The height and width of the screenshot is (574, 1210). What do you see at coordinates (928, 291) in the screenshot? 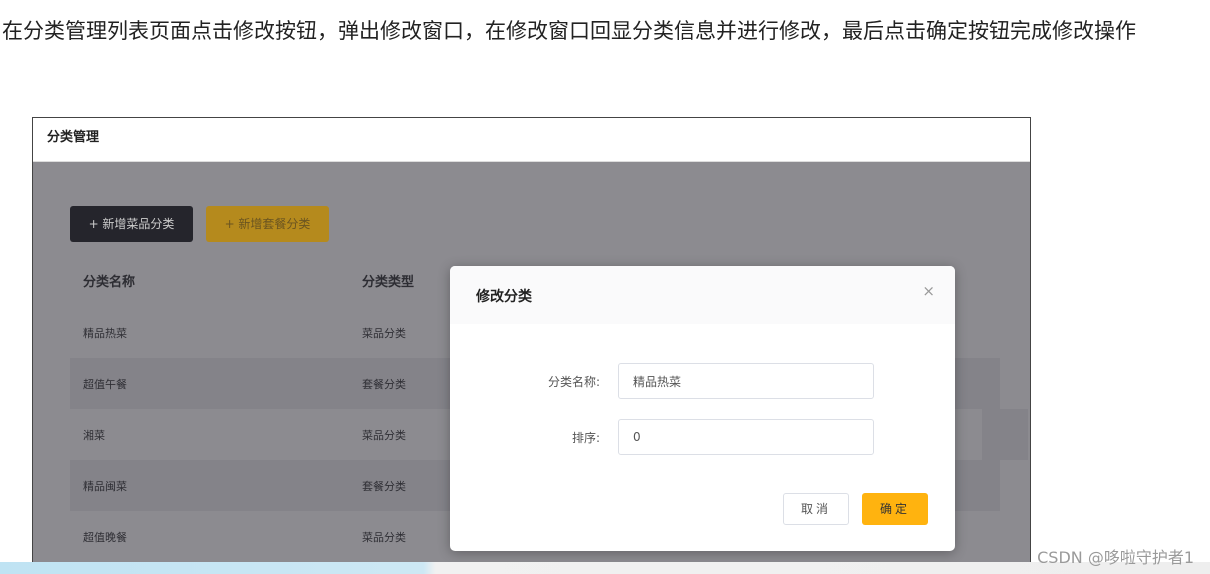
I see `close-icon: ×` at bounding box center [928, 291].